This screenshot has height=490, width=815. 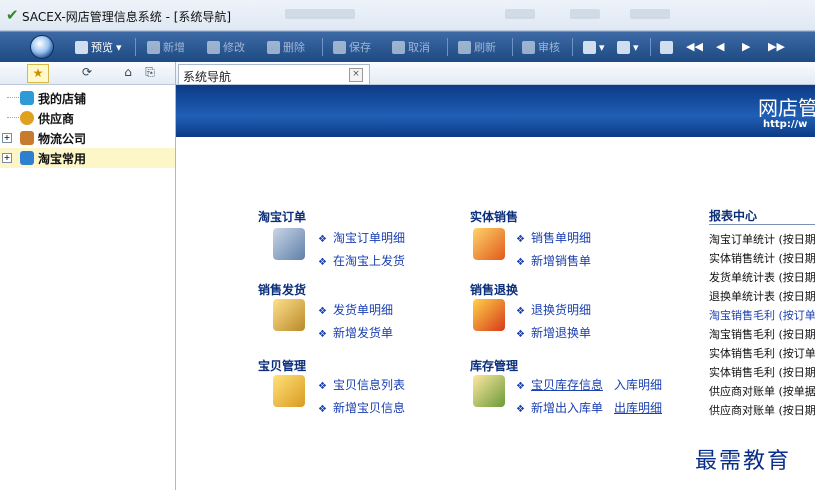 I want to click on edit-icon, so click(x=213, y=47).